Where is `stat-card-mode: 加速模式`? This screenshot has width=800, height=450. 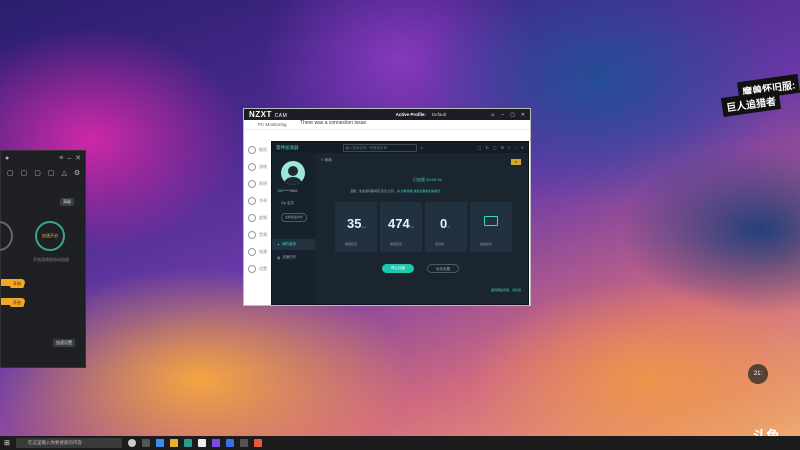
stat-card-mode: 加速模式 is located at coordinates (491, 227).